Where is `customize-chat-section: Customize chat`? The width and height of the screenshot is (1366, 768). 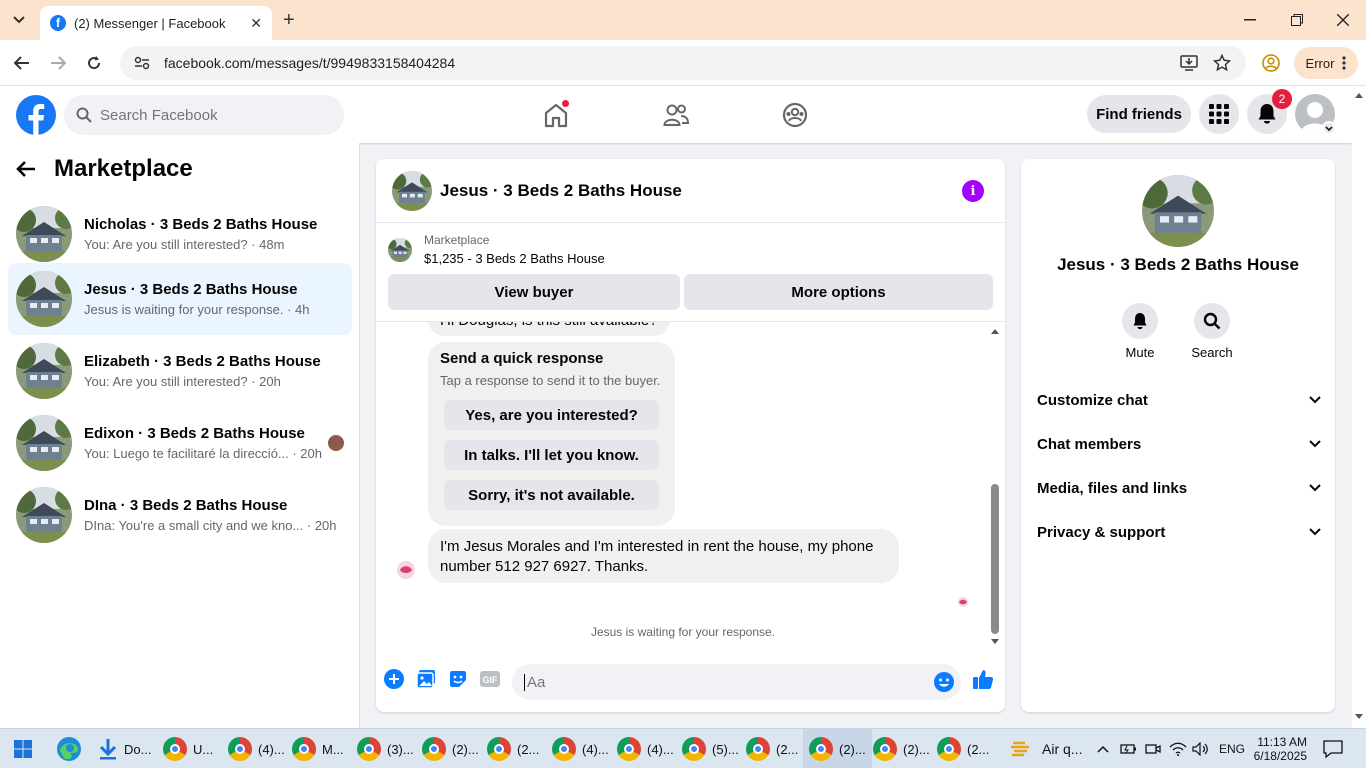
customize-chat-section: Customize chat is located at coordinates (1179, 400).